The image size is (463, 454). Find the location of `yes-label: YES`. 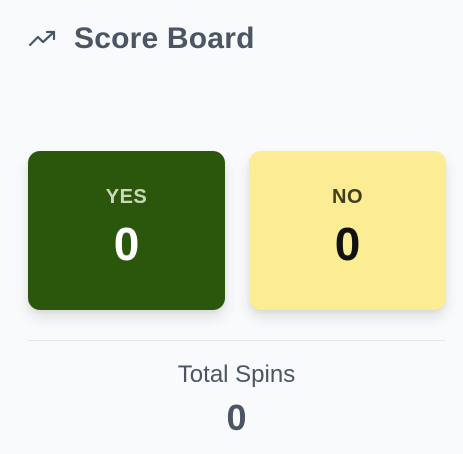

yes-label: YES is located at coordinates (126, 197).